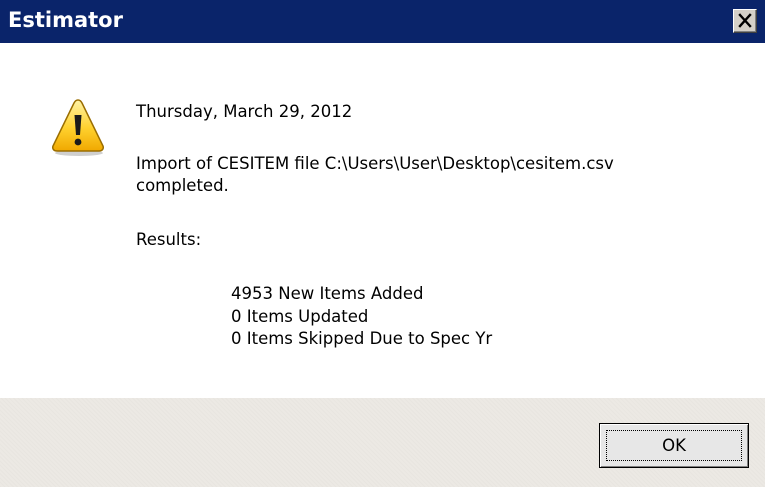  Describe the element at coordinates (169, 239) in the screenshot. I see `results-label: Results:` at that location.